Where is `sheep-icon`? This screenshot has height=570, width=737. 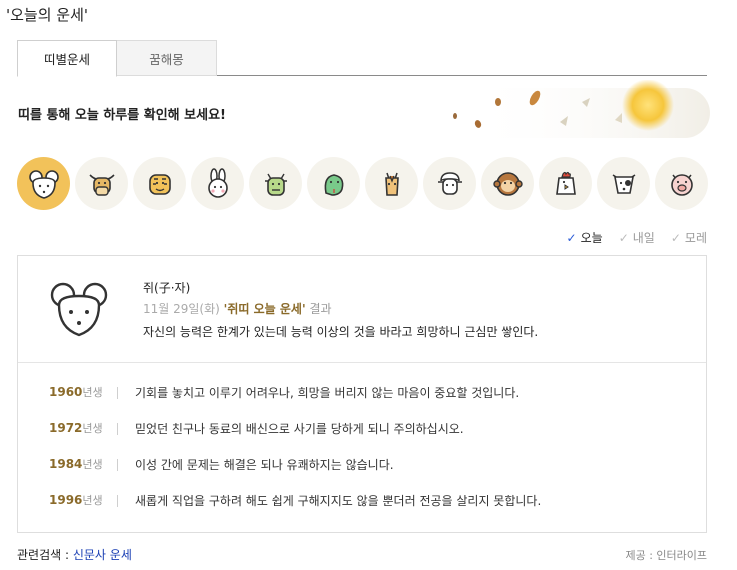
sheep-icon is located at coordinates (449, 183).